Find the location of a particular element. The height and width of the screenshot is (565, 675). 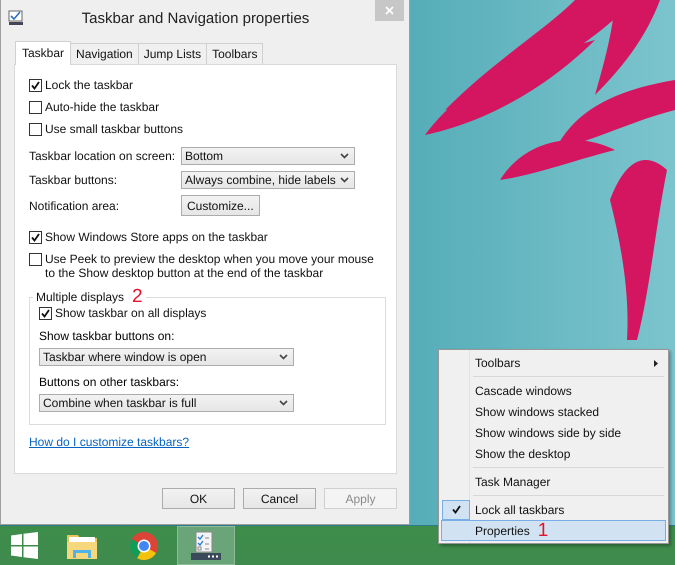

setting-label: Taskbar buttons: is located at coordinates (73, 180).